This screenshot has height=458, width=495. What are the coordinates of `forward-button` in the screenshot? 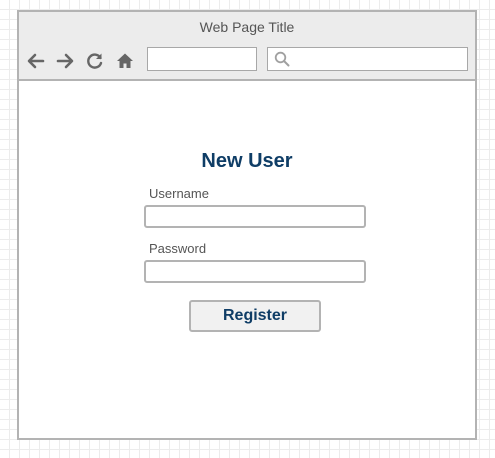 It's located at (65, 61).